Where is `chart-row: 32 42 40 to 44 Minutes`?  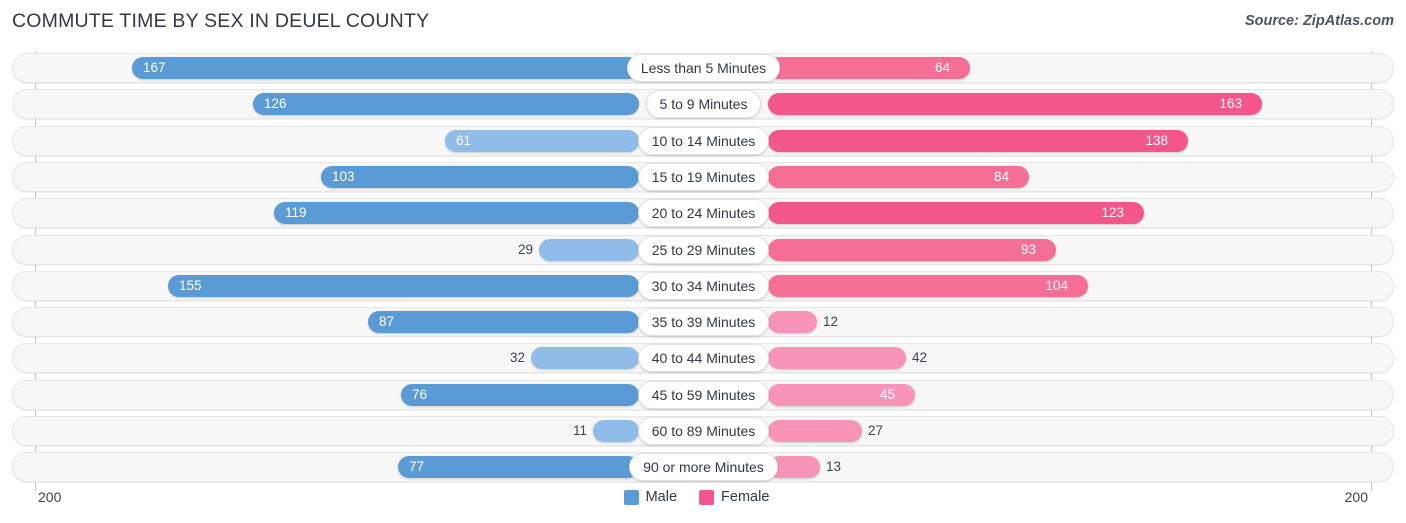 chart-row: 32 42 40 to 44 Minutes is located at coordinates (703, 358).